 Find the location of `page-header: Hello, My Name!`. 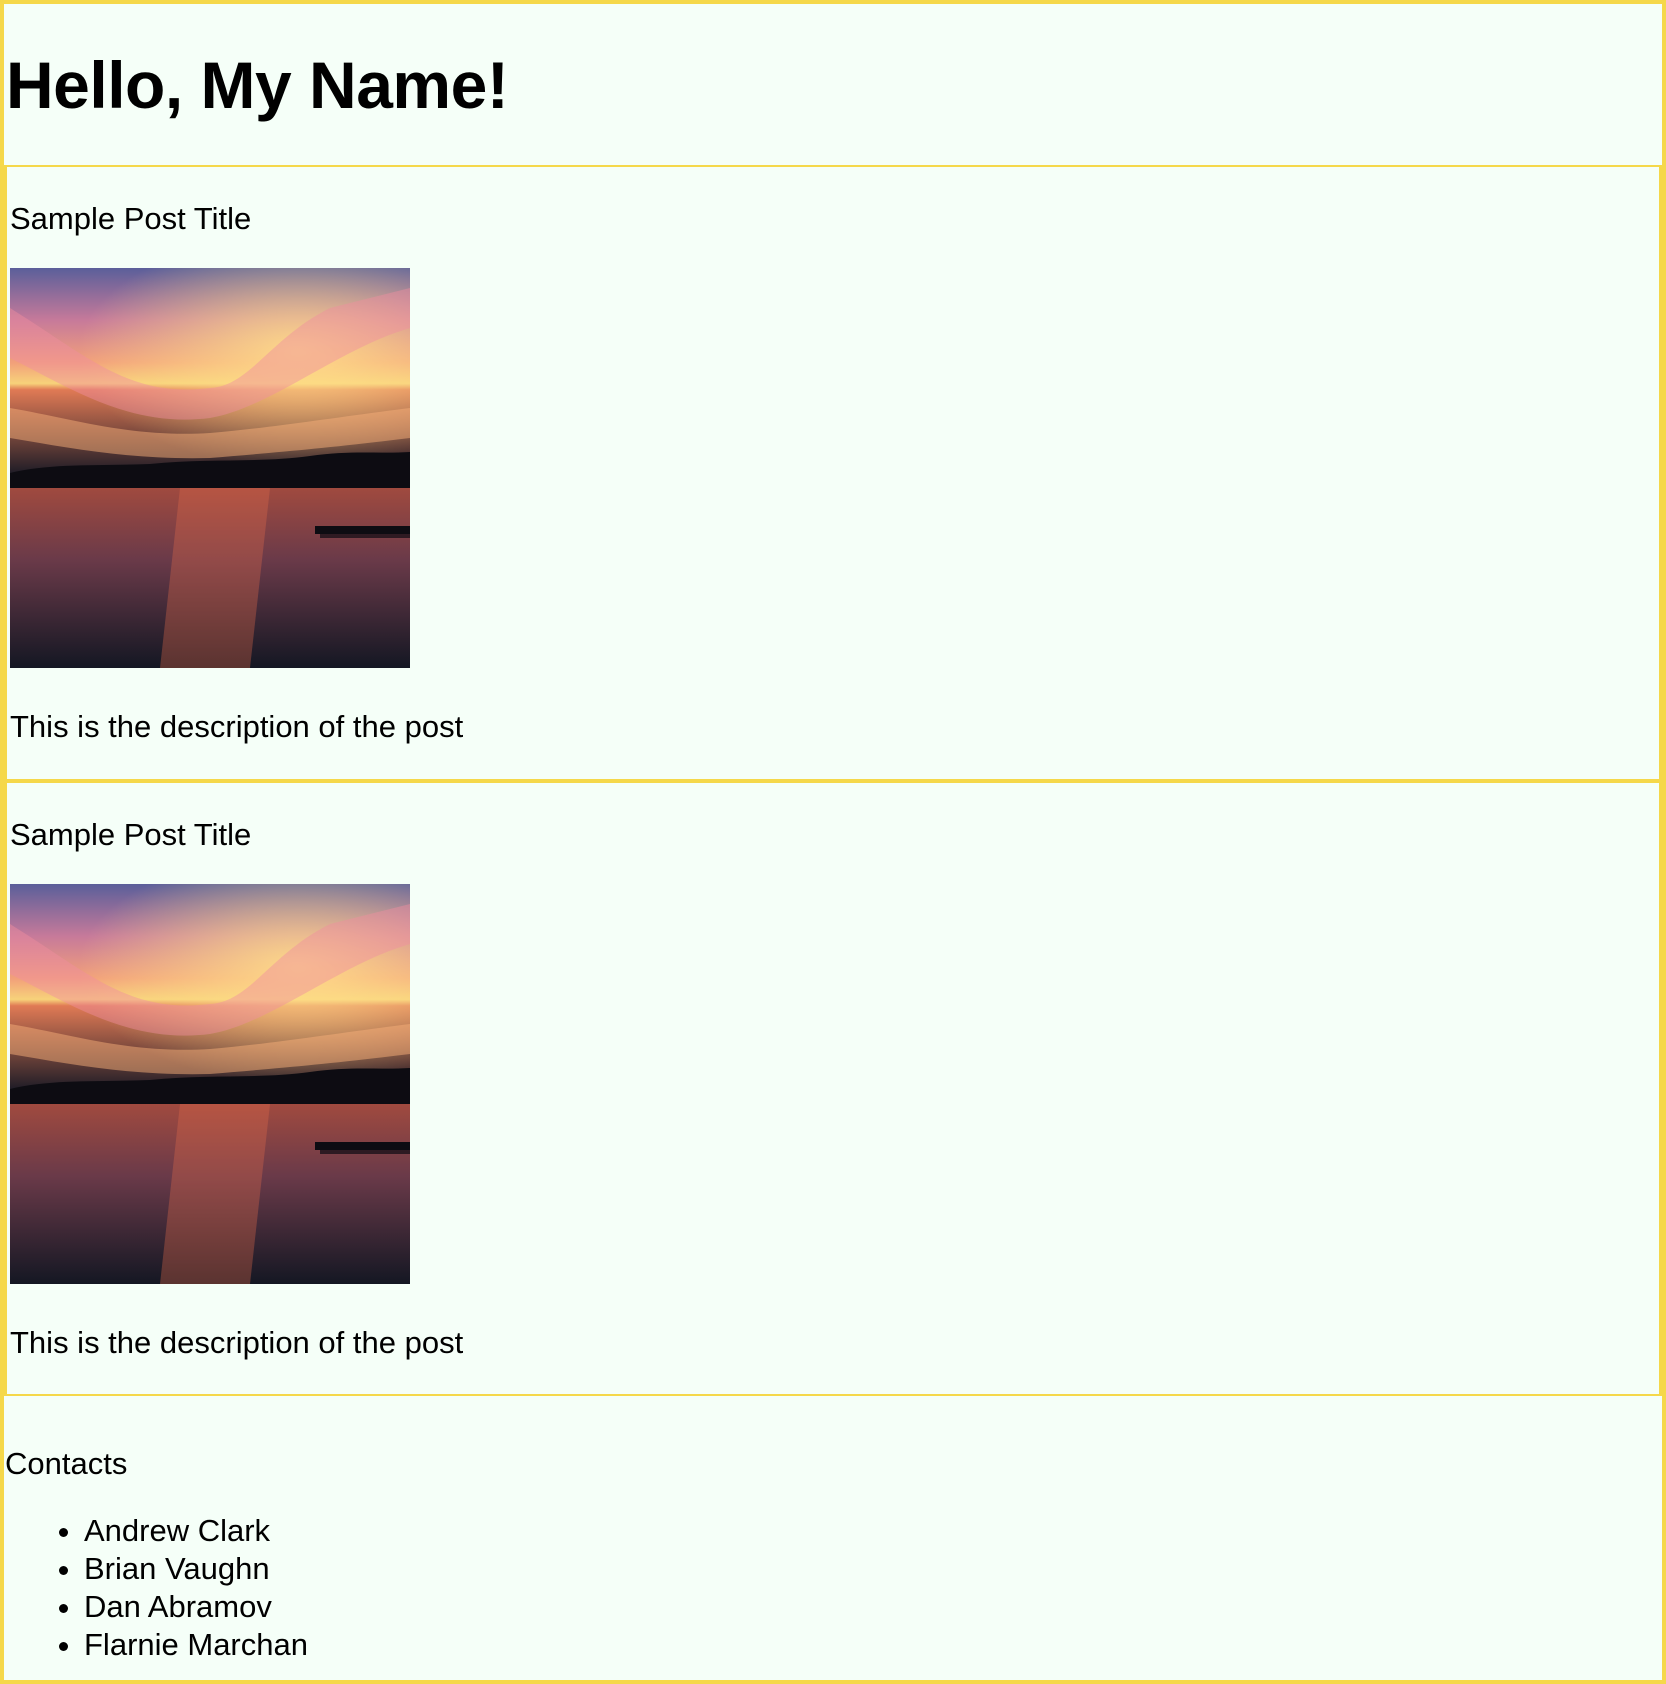

page-header: Hello, My Name! is located at coordinates (833, 85).